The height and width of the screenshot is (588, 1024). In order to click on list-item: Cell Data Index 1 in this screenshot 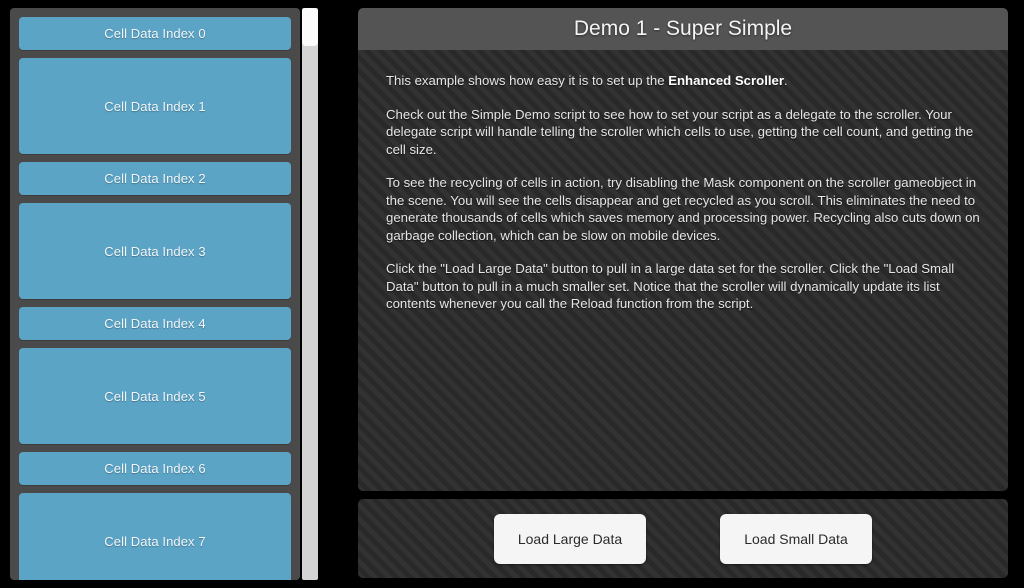, I will do `click(155, 106)`.